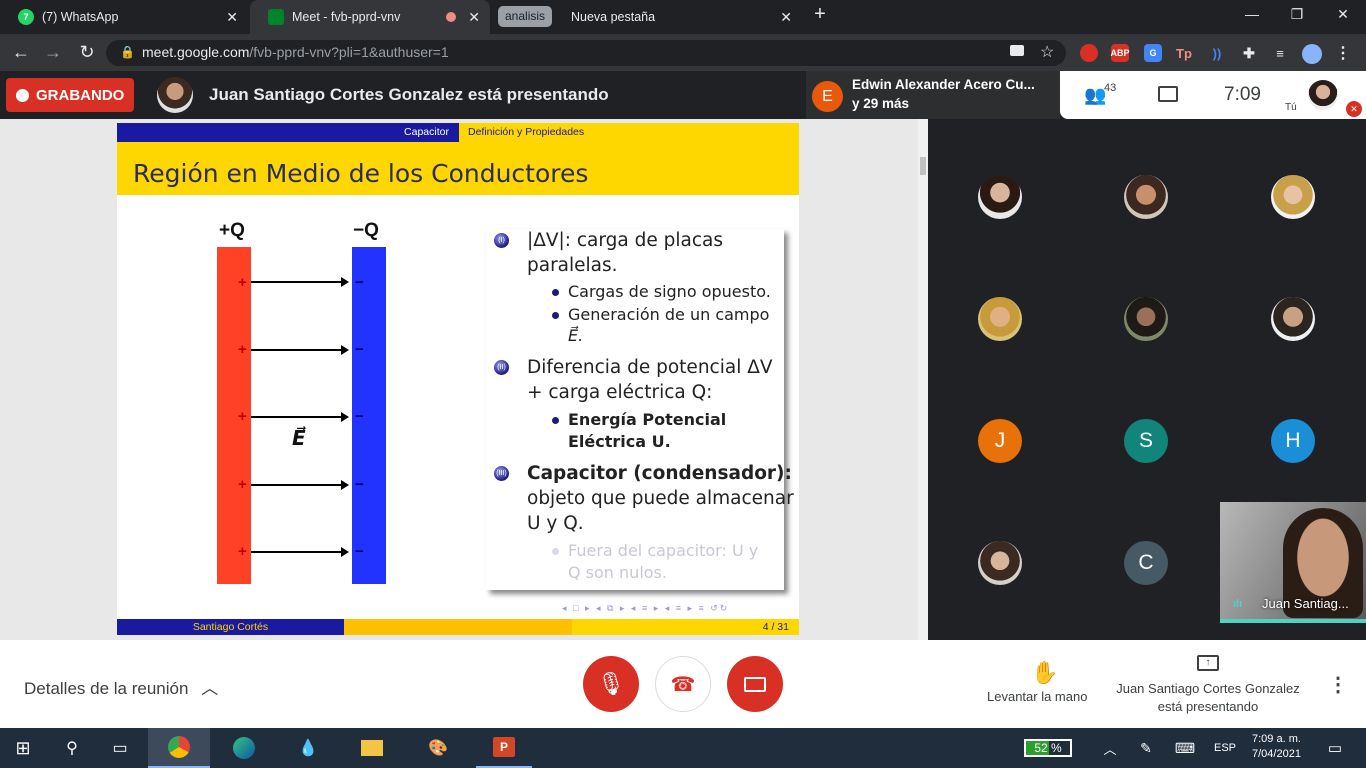 This screenshot has width=1366, height=768. Describe the element at coordinates (1323, 95) in the screenshot. I see `self-avatar` at that location.